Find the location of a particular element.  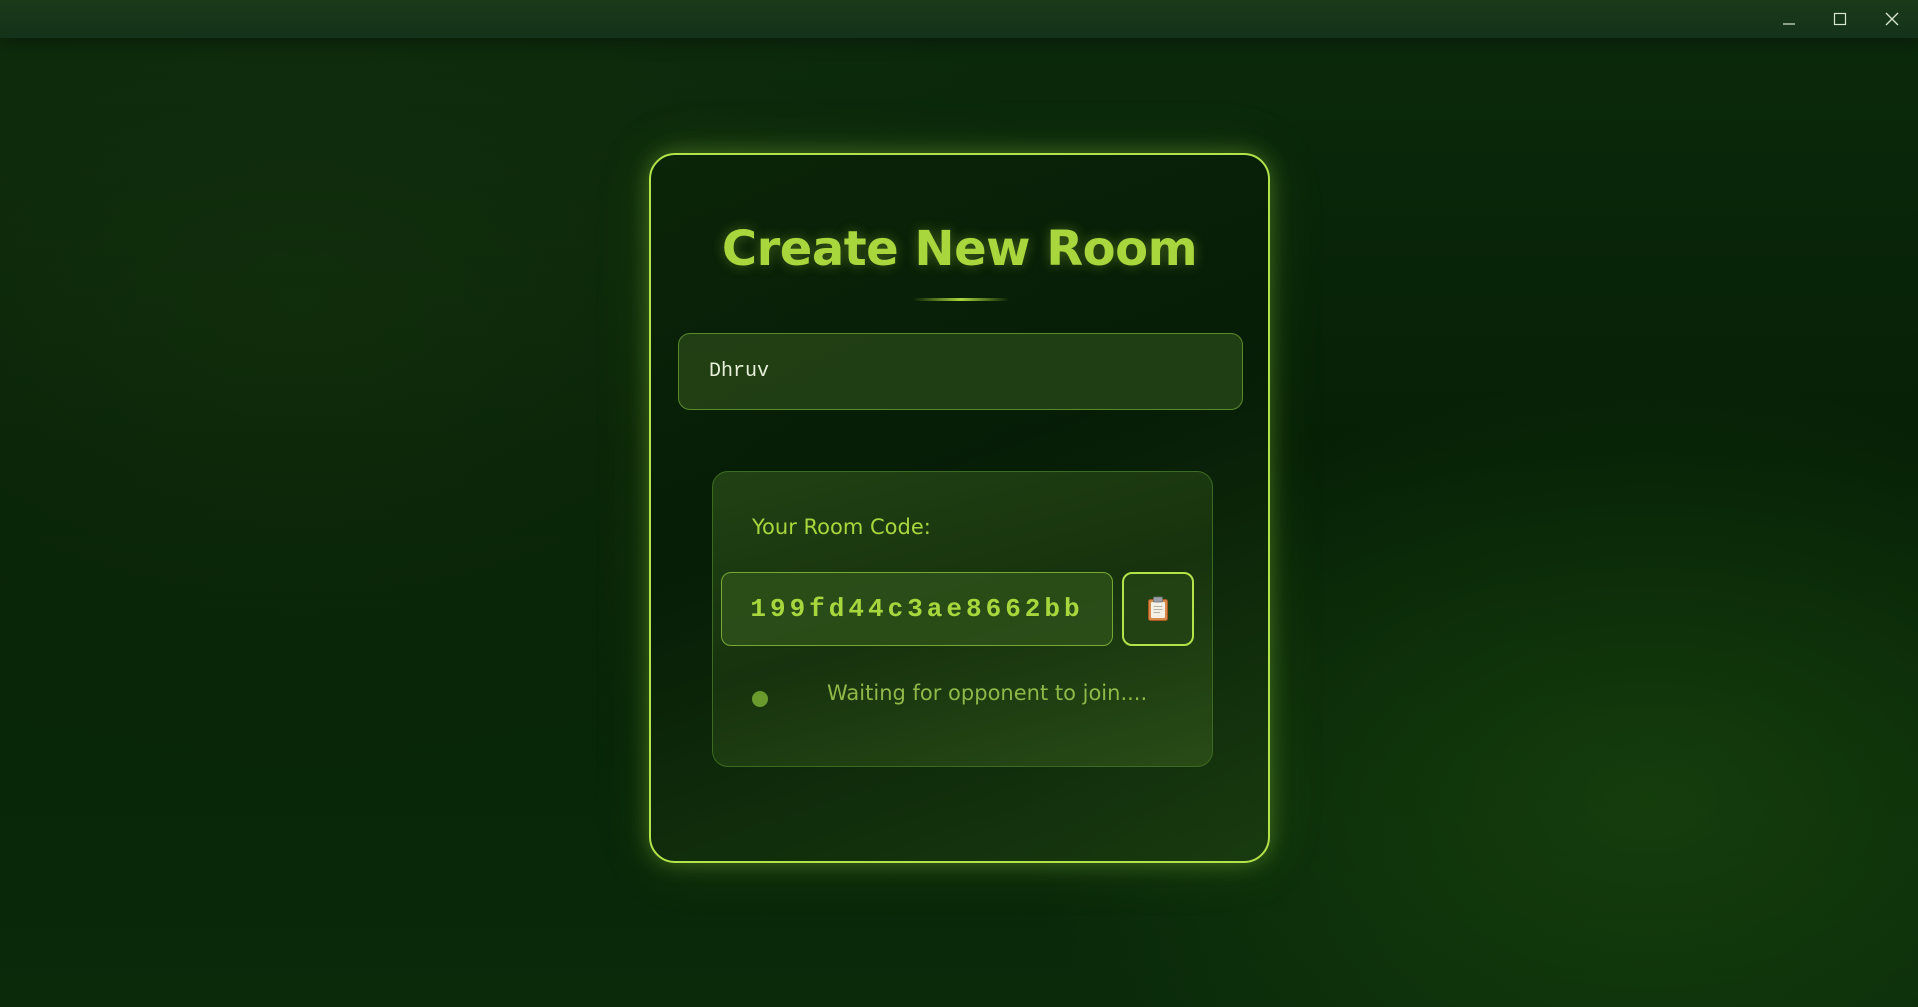

maximize-button is located at coordinates (1840, 19).